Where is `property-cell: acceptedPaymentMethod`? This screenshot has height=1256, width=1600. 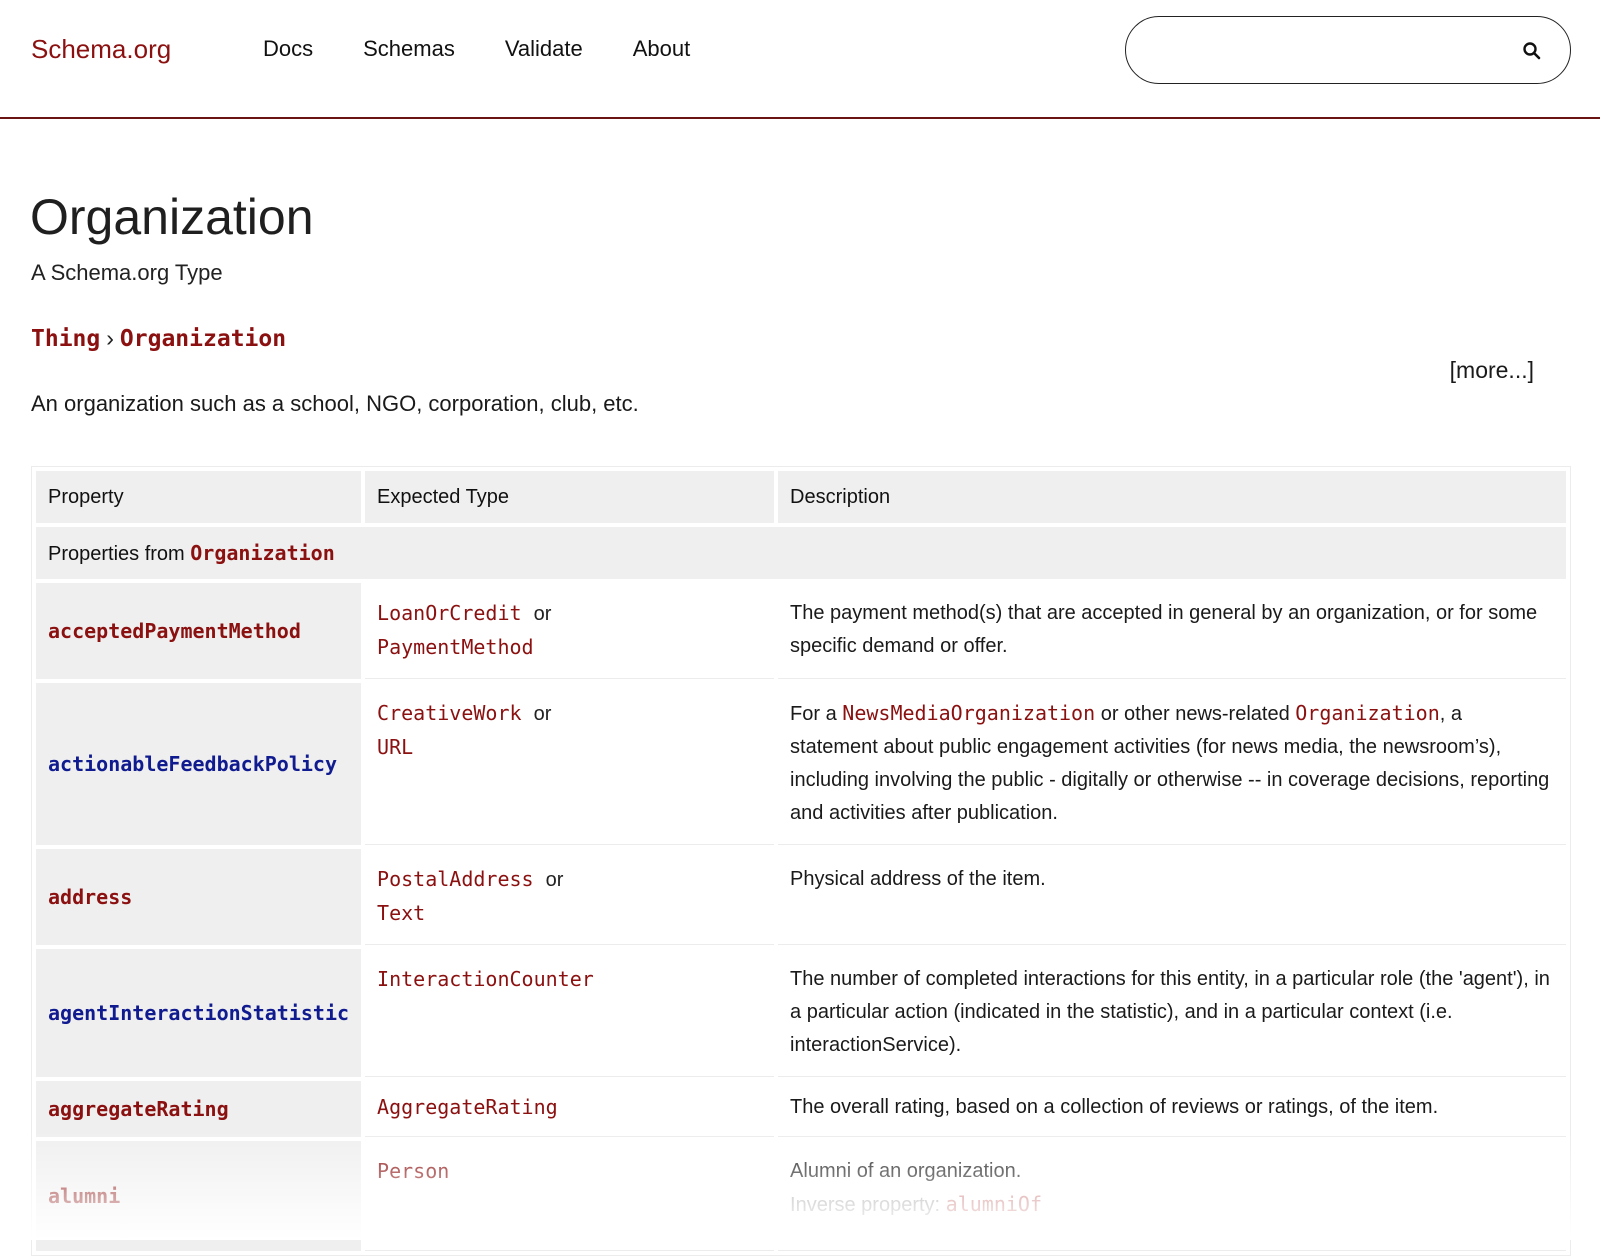
property-cell: acceptedPaymentMethod is located at coordinates (199, 631).